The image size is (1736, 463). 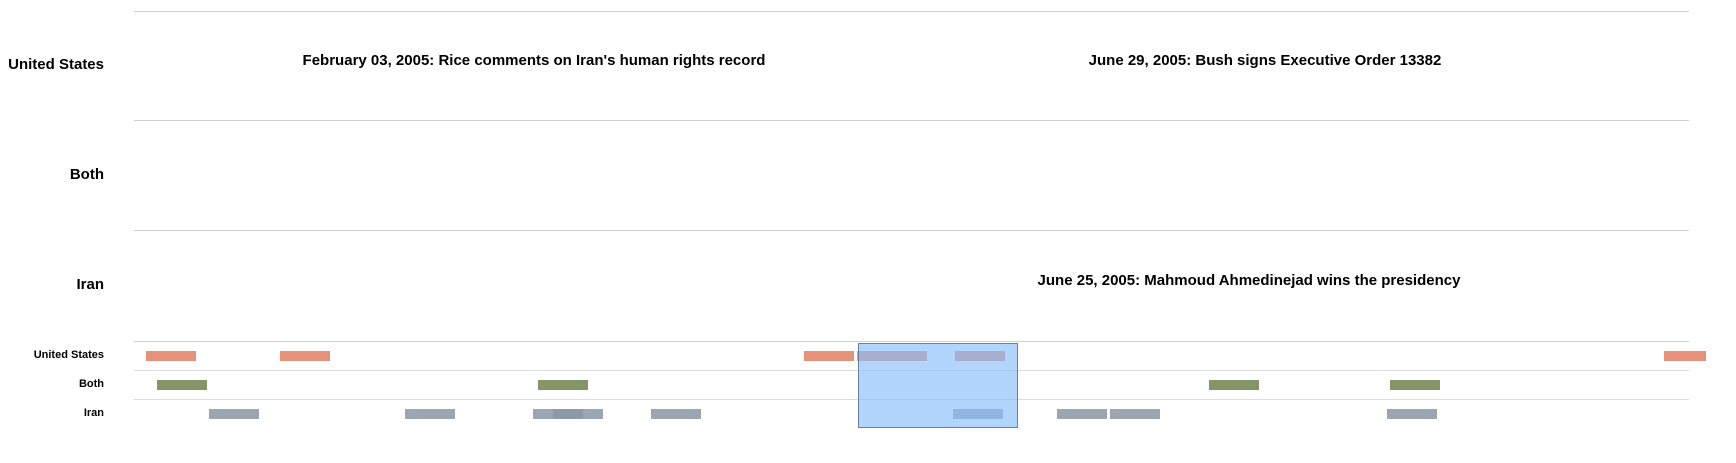 I want to click on overview-selection-brush, so click(x=938, y=385).